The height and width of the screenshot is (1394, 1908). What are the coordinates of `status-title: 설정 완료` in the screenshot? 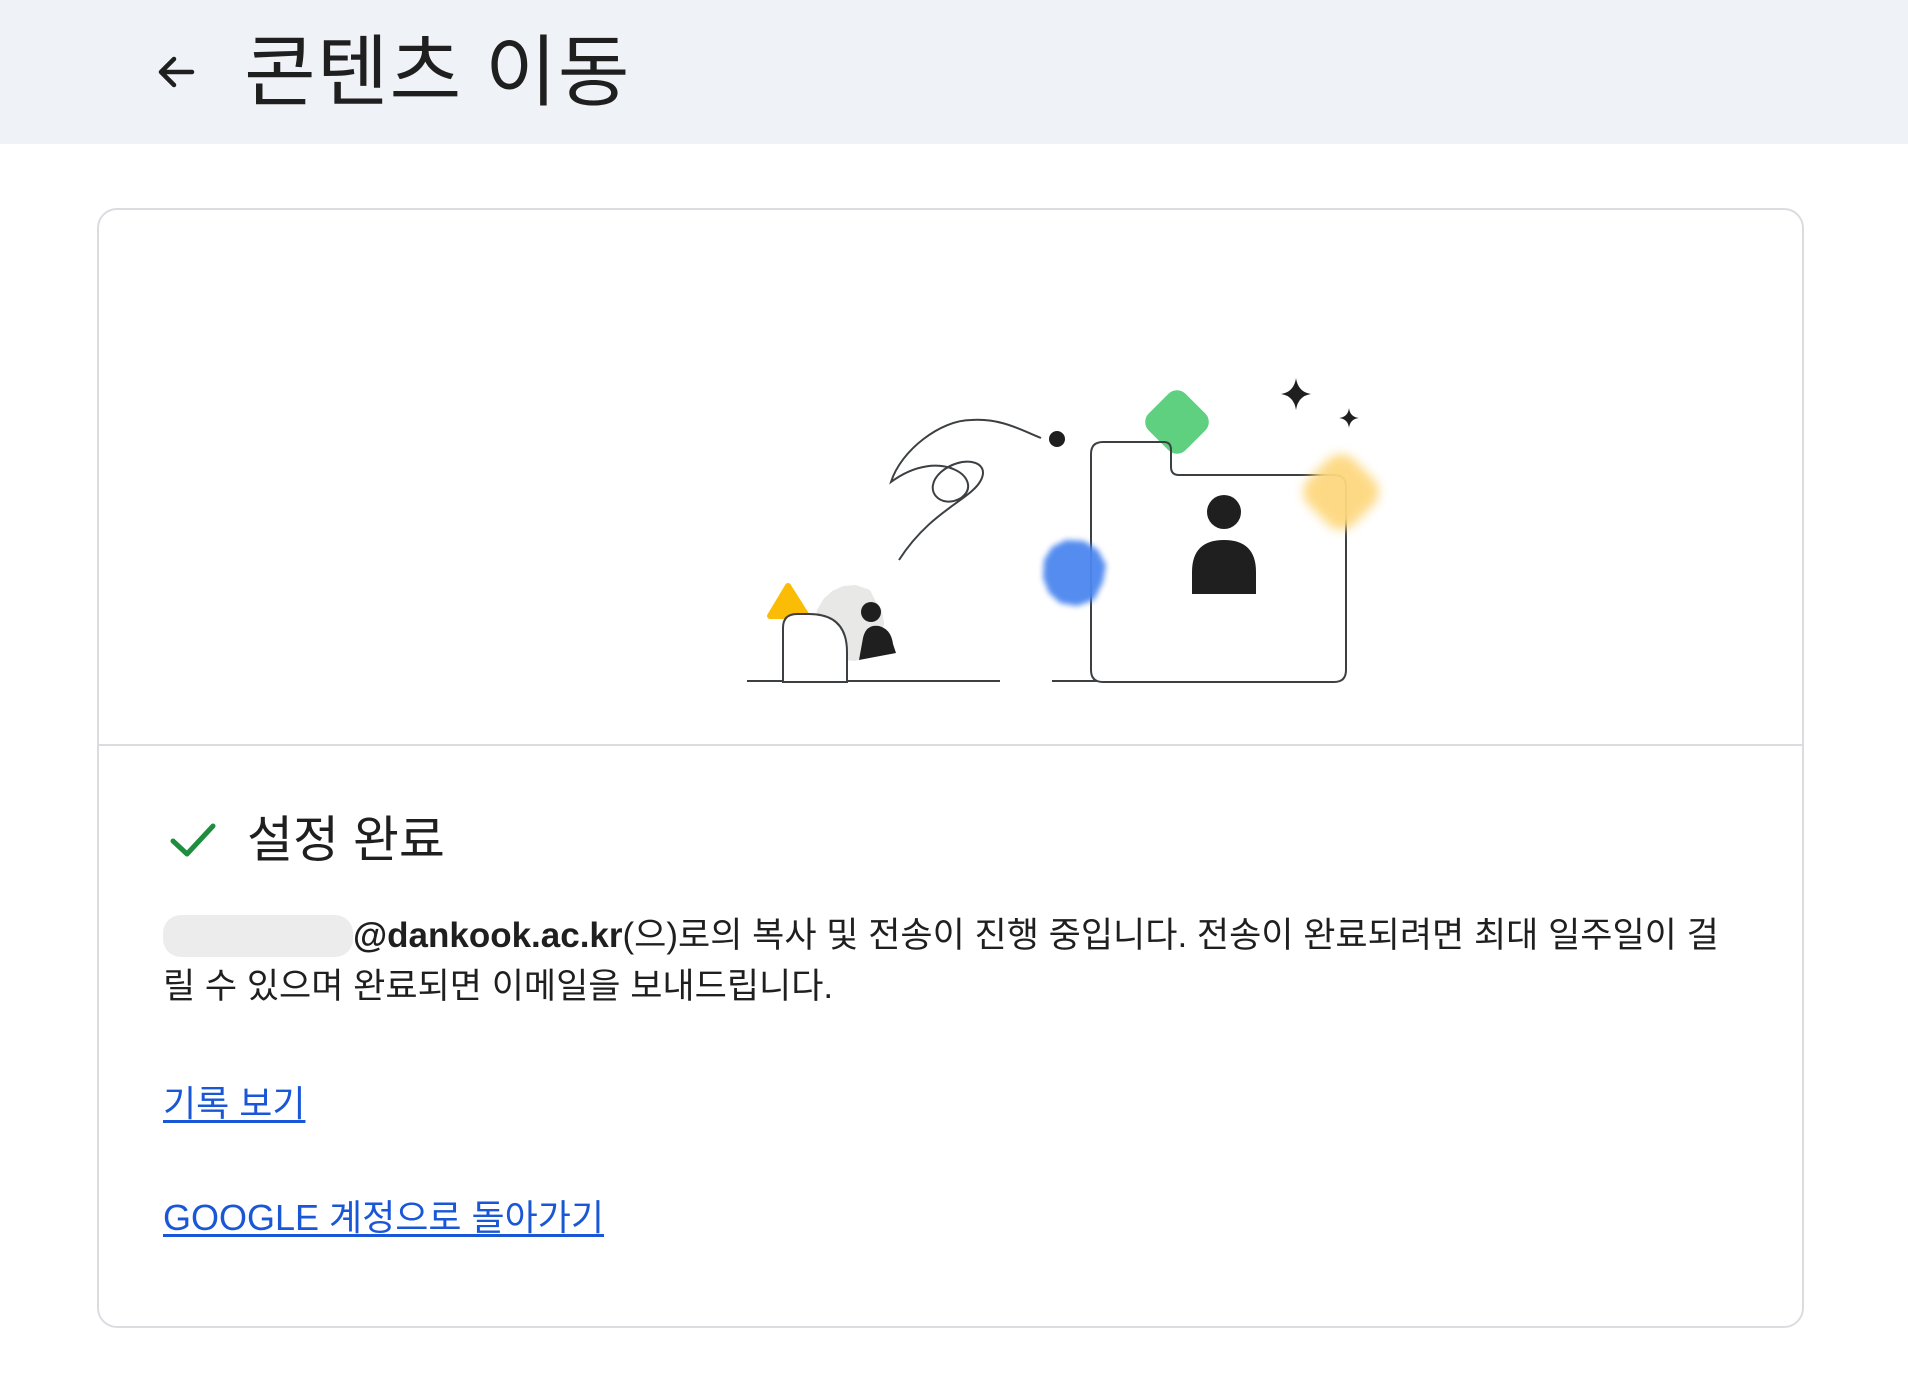 It's located at (346, 840).